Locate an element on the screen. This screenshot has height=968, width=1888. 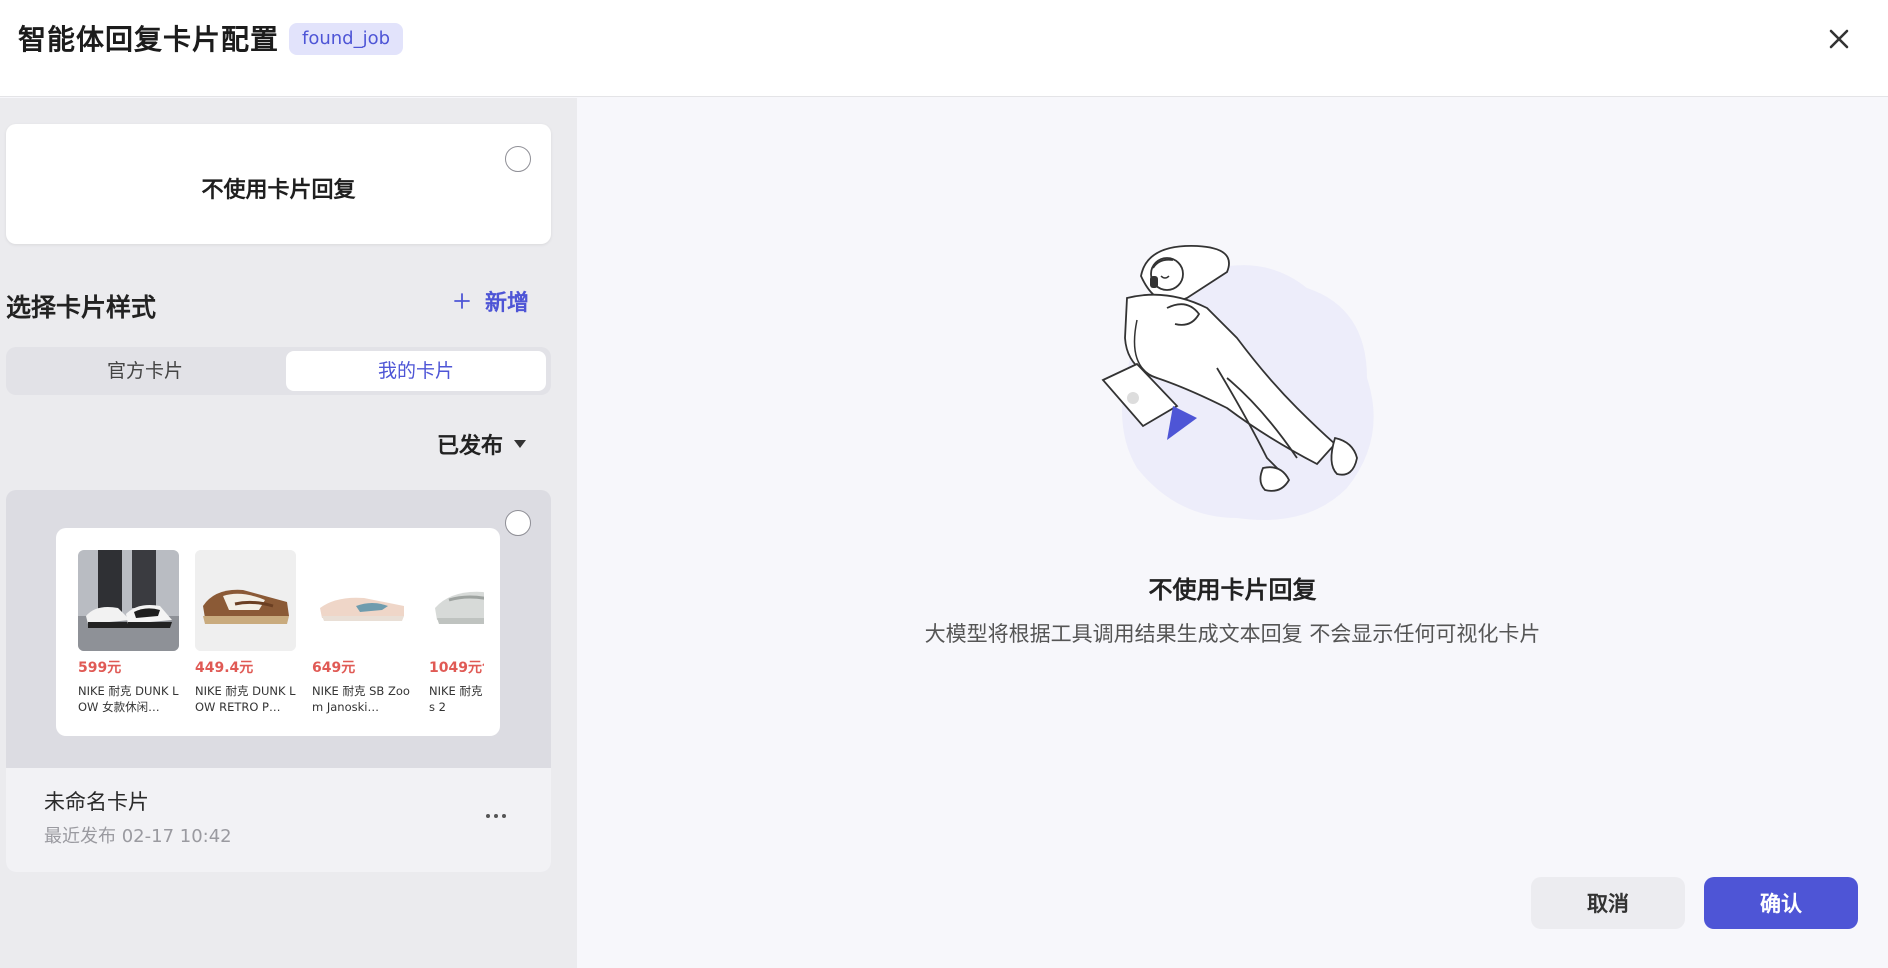
card-name: 未命名卡片 is located at coordinates (96, 802).